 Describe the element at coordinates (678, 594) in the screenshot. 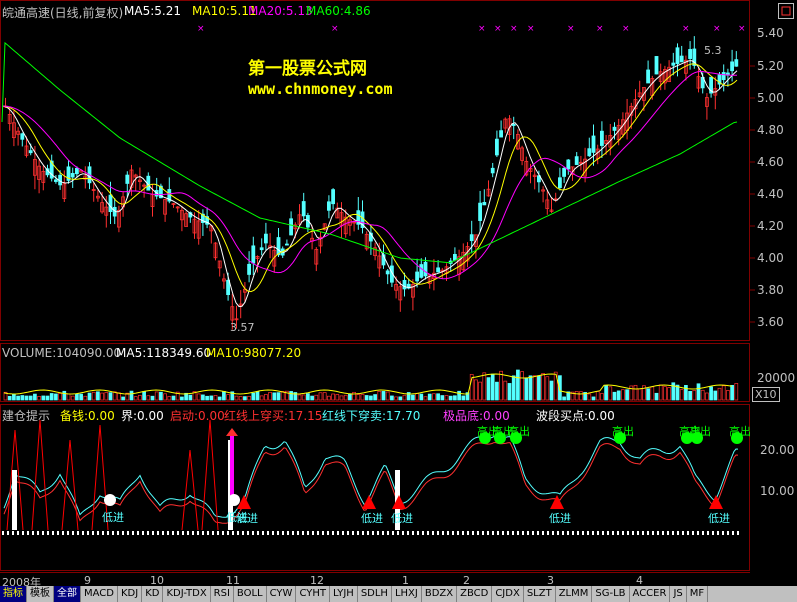

I see `tab-js: JS` at that location.